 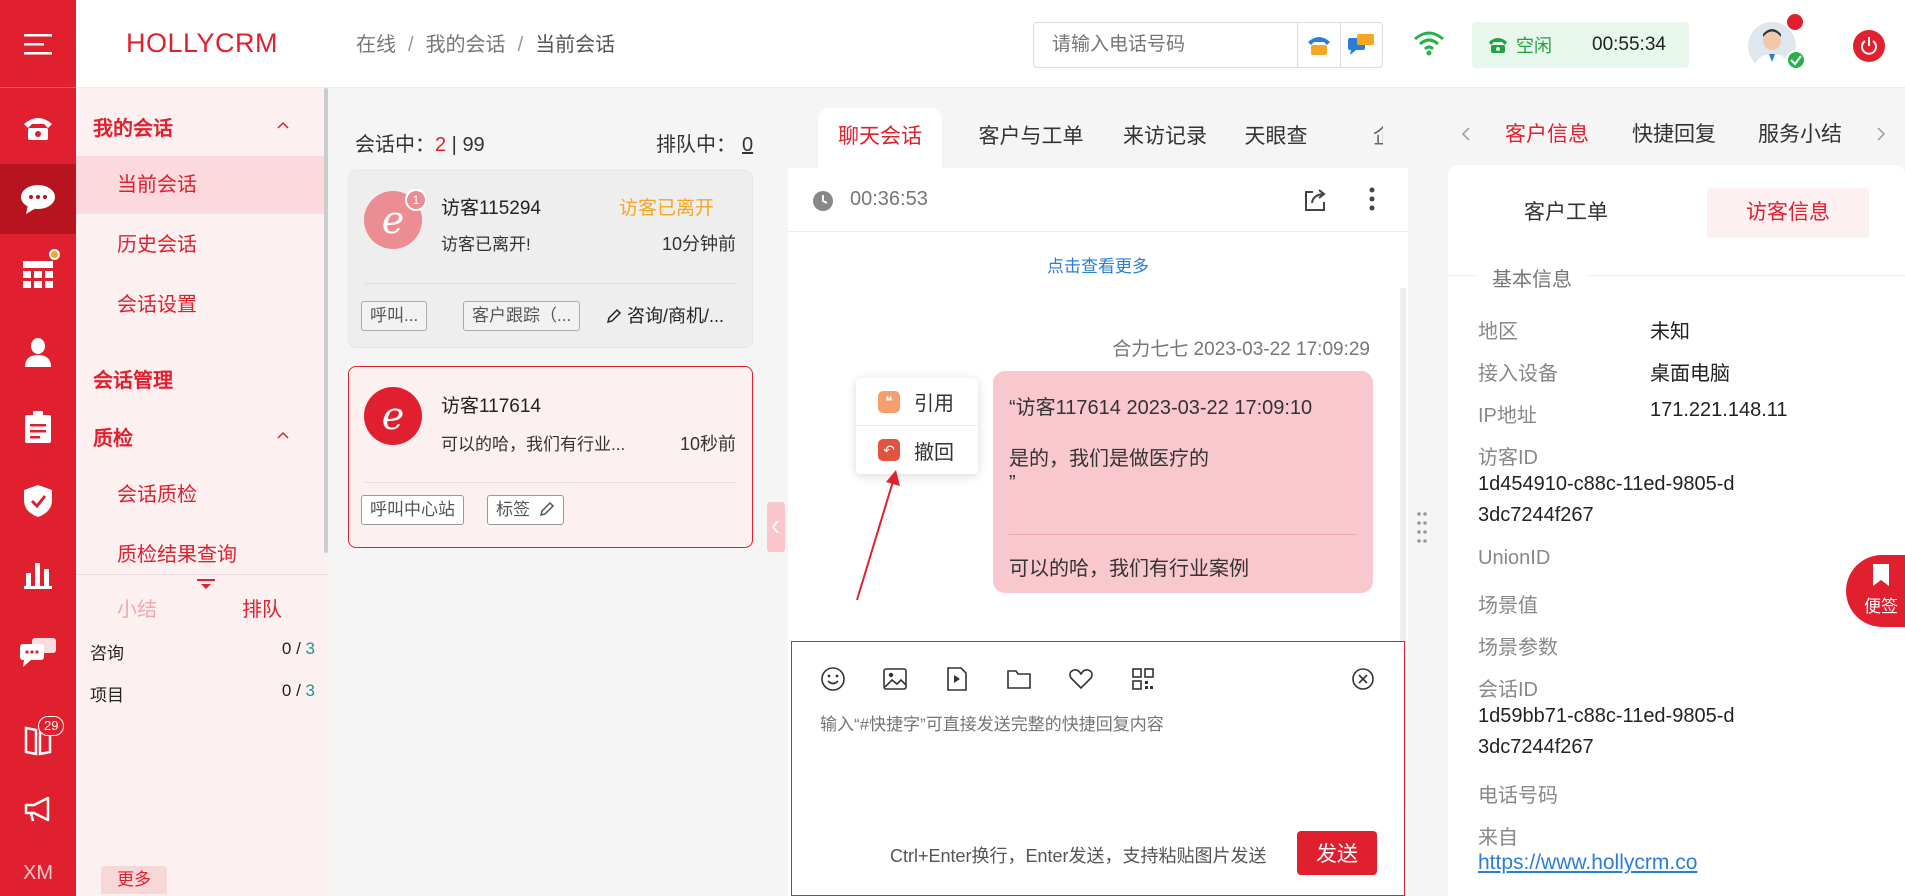 I want to click on subtab-customer-ticket: 客户工单, so click(x=1566, y=213).